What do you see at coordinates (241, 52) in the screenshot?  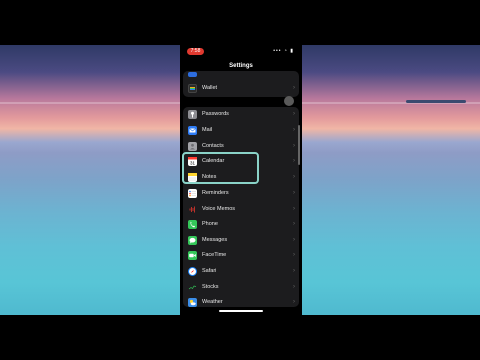 I see `status-bar: 7:58 ••• ◔ ▮` at bounding box center [241, 52].